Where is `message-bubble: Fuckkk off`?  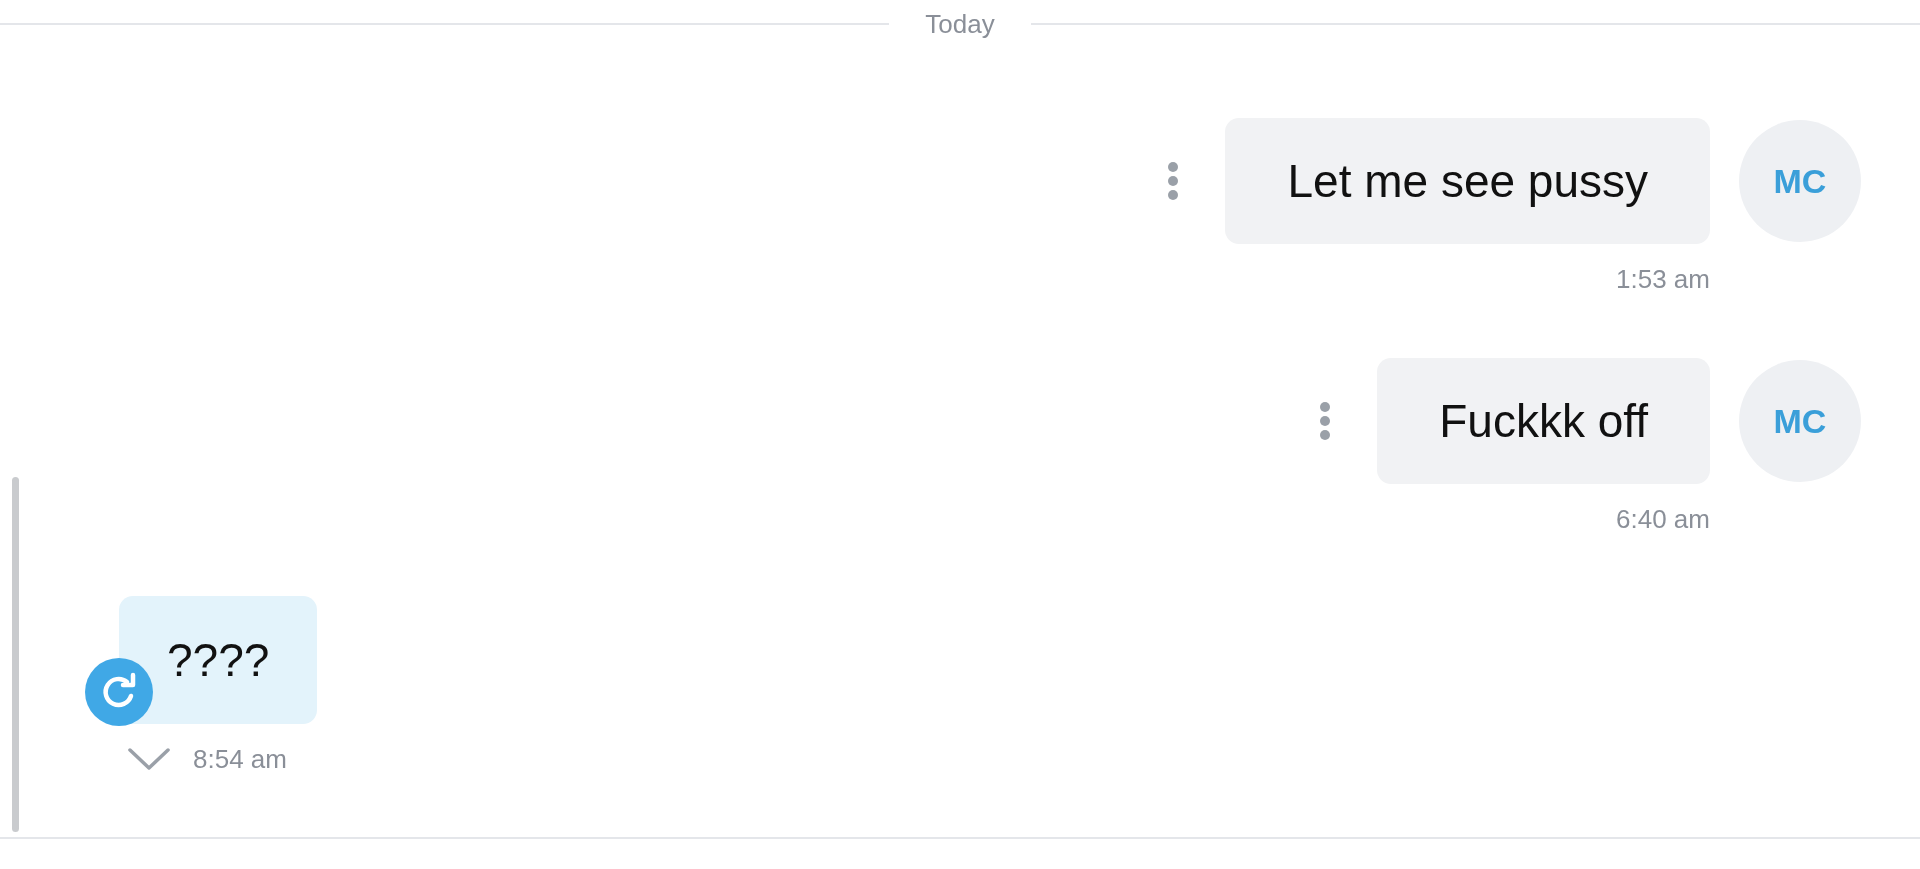 message-bubble: Fuckkk off is located at coordinates (1543, 421).